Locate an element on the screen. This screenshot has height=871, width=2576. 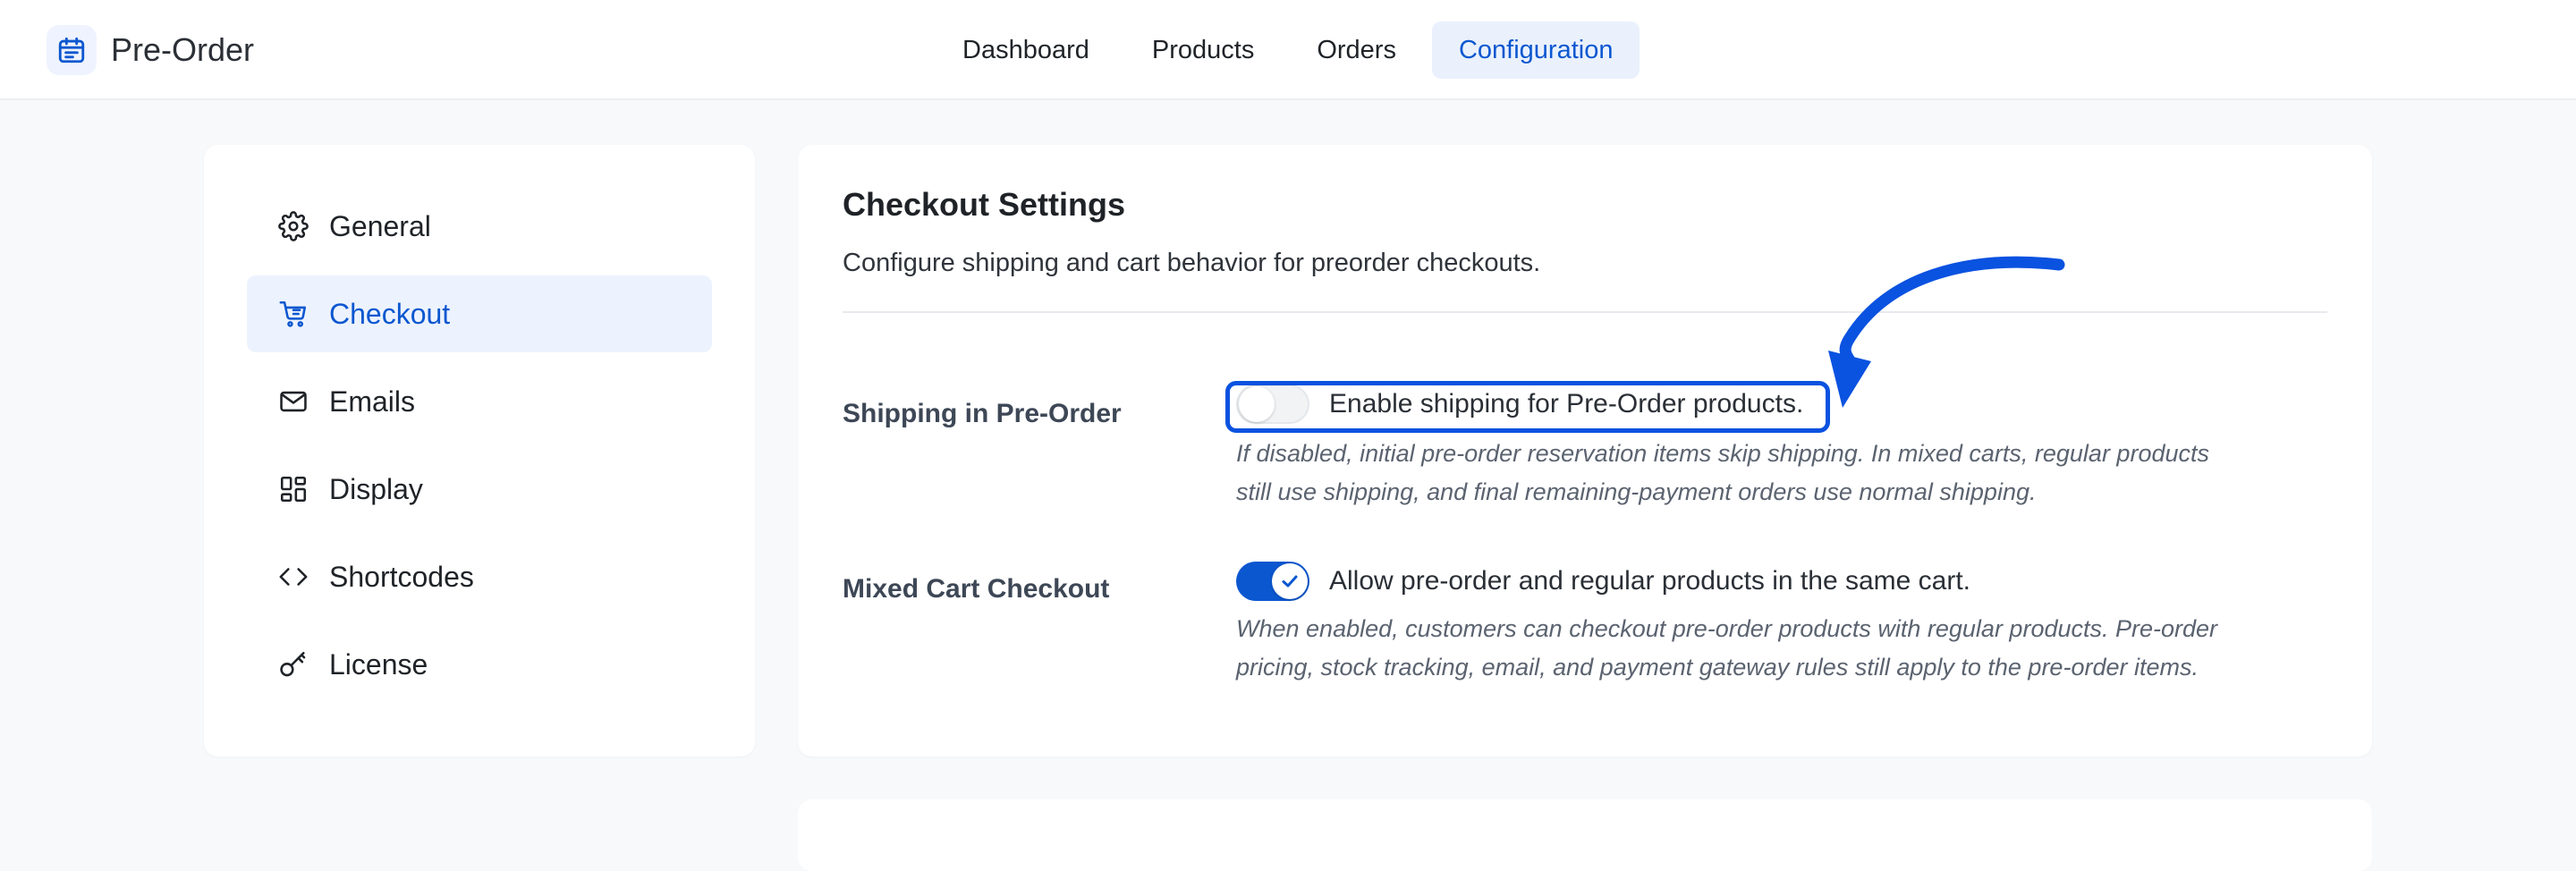
sidebar-item-shortcodes: Shortcodes is located at coordinates (479, 576).